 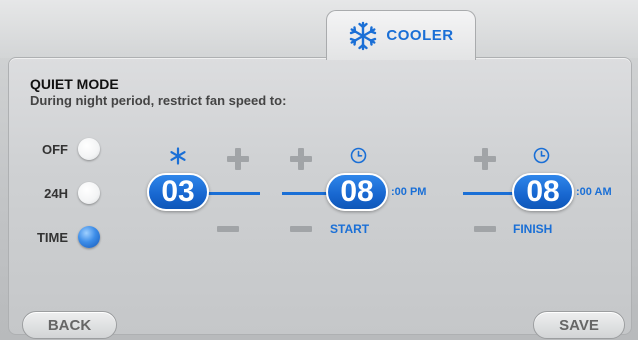 What do you see at coordinates (594, 192) in the screenshot?
I see `finish-time-suffix: :00 AM` at bounding box center [594, 192].